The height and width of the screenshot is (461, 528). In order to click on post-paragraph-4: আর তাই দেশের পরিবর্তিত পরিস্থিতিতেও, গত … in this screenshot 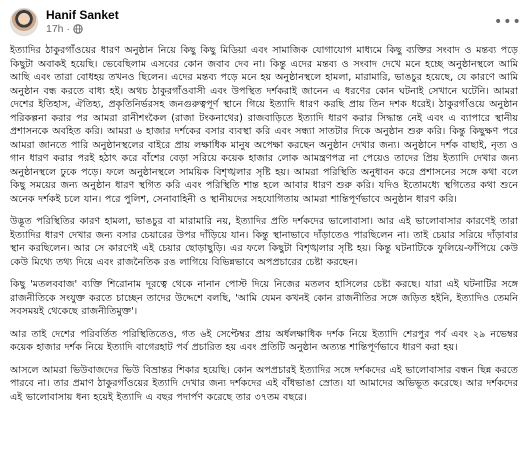, I will do `click(264, 341)`.